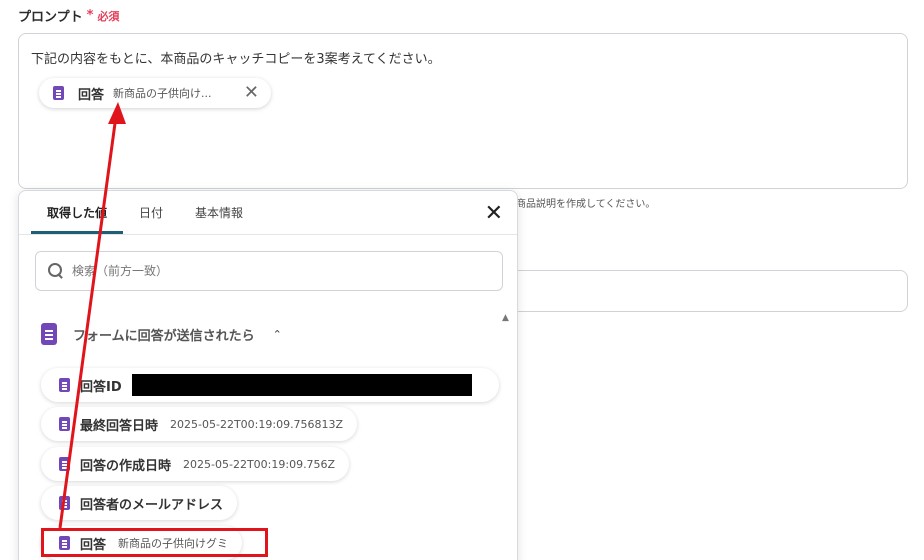 The height and width of the screenshot is (560, 924). Describe the element at coordinates (154, 542) in the screenshot. I see `annotation-highlight-box` at that location.